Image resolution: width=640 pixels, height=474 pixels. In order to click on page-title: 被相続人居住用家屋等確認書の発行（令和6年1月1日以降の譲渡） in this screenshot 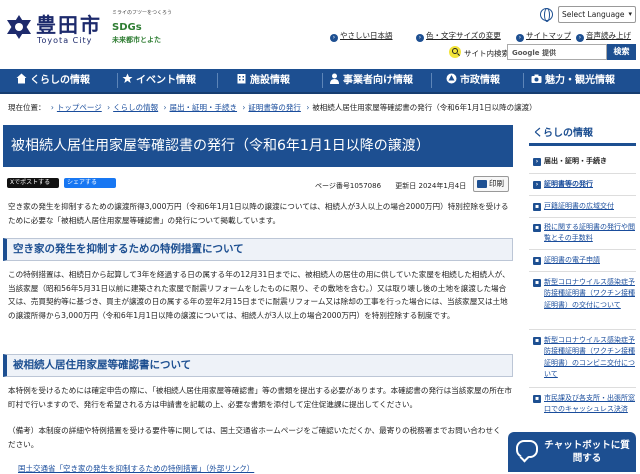, I will do `click(258, 146)`.